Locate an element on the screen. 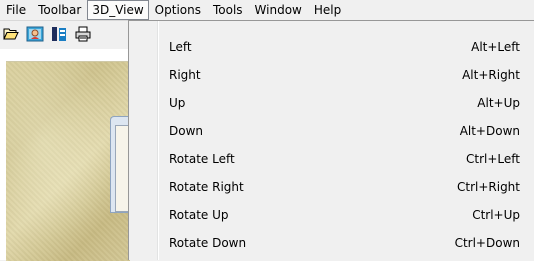 This screenshot has height=261, width=534. menu-item-shortcut: Ctrl+Down is located at coordinates (487, 243).